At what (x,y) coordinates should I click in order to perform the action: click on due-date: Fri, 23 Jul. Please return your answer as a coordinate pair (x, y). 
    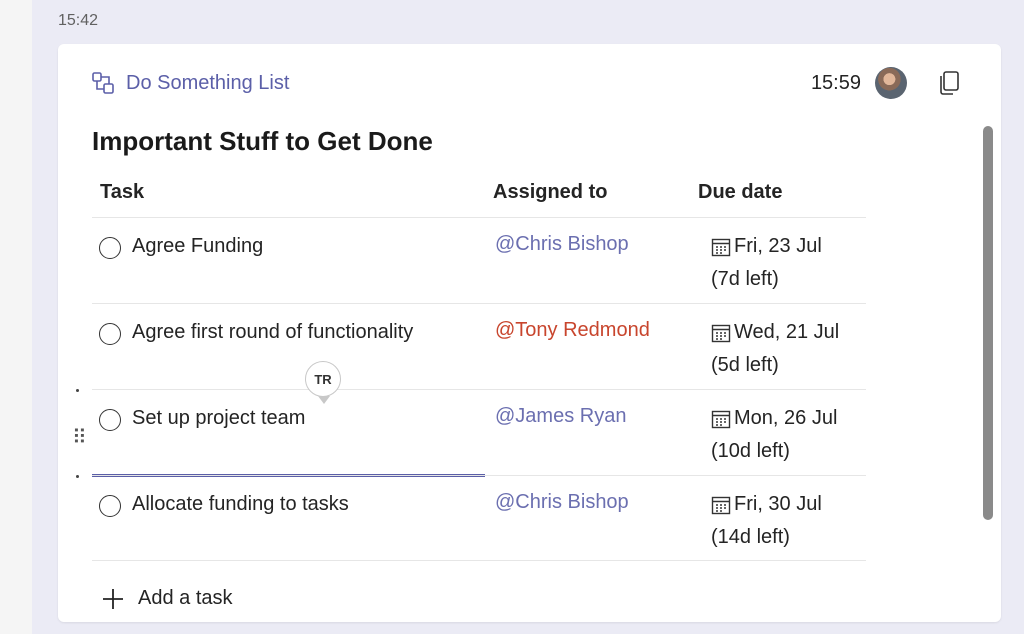
    Looking at the image, I should click on (778, 246).